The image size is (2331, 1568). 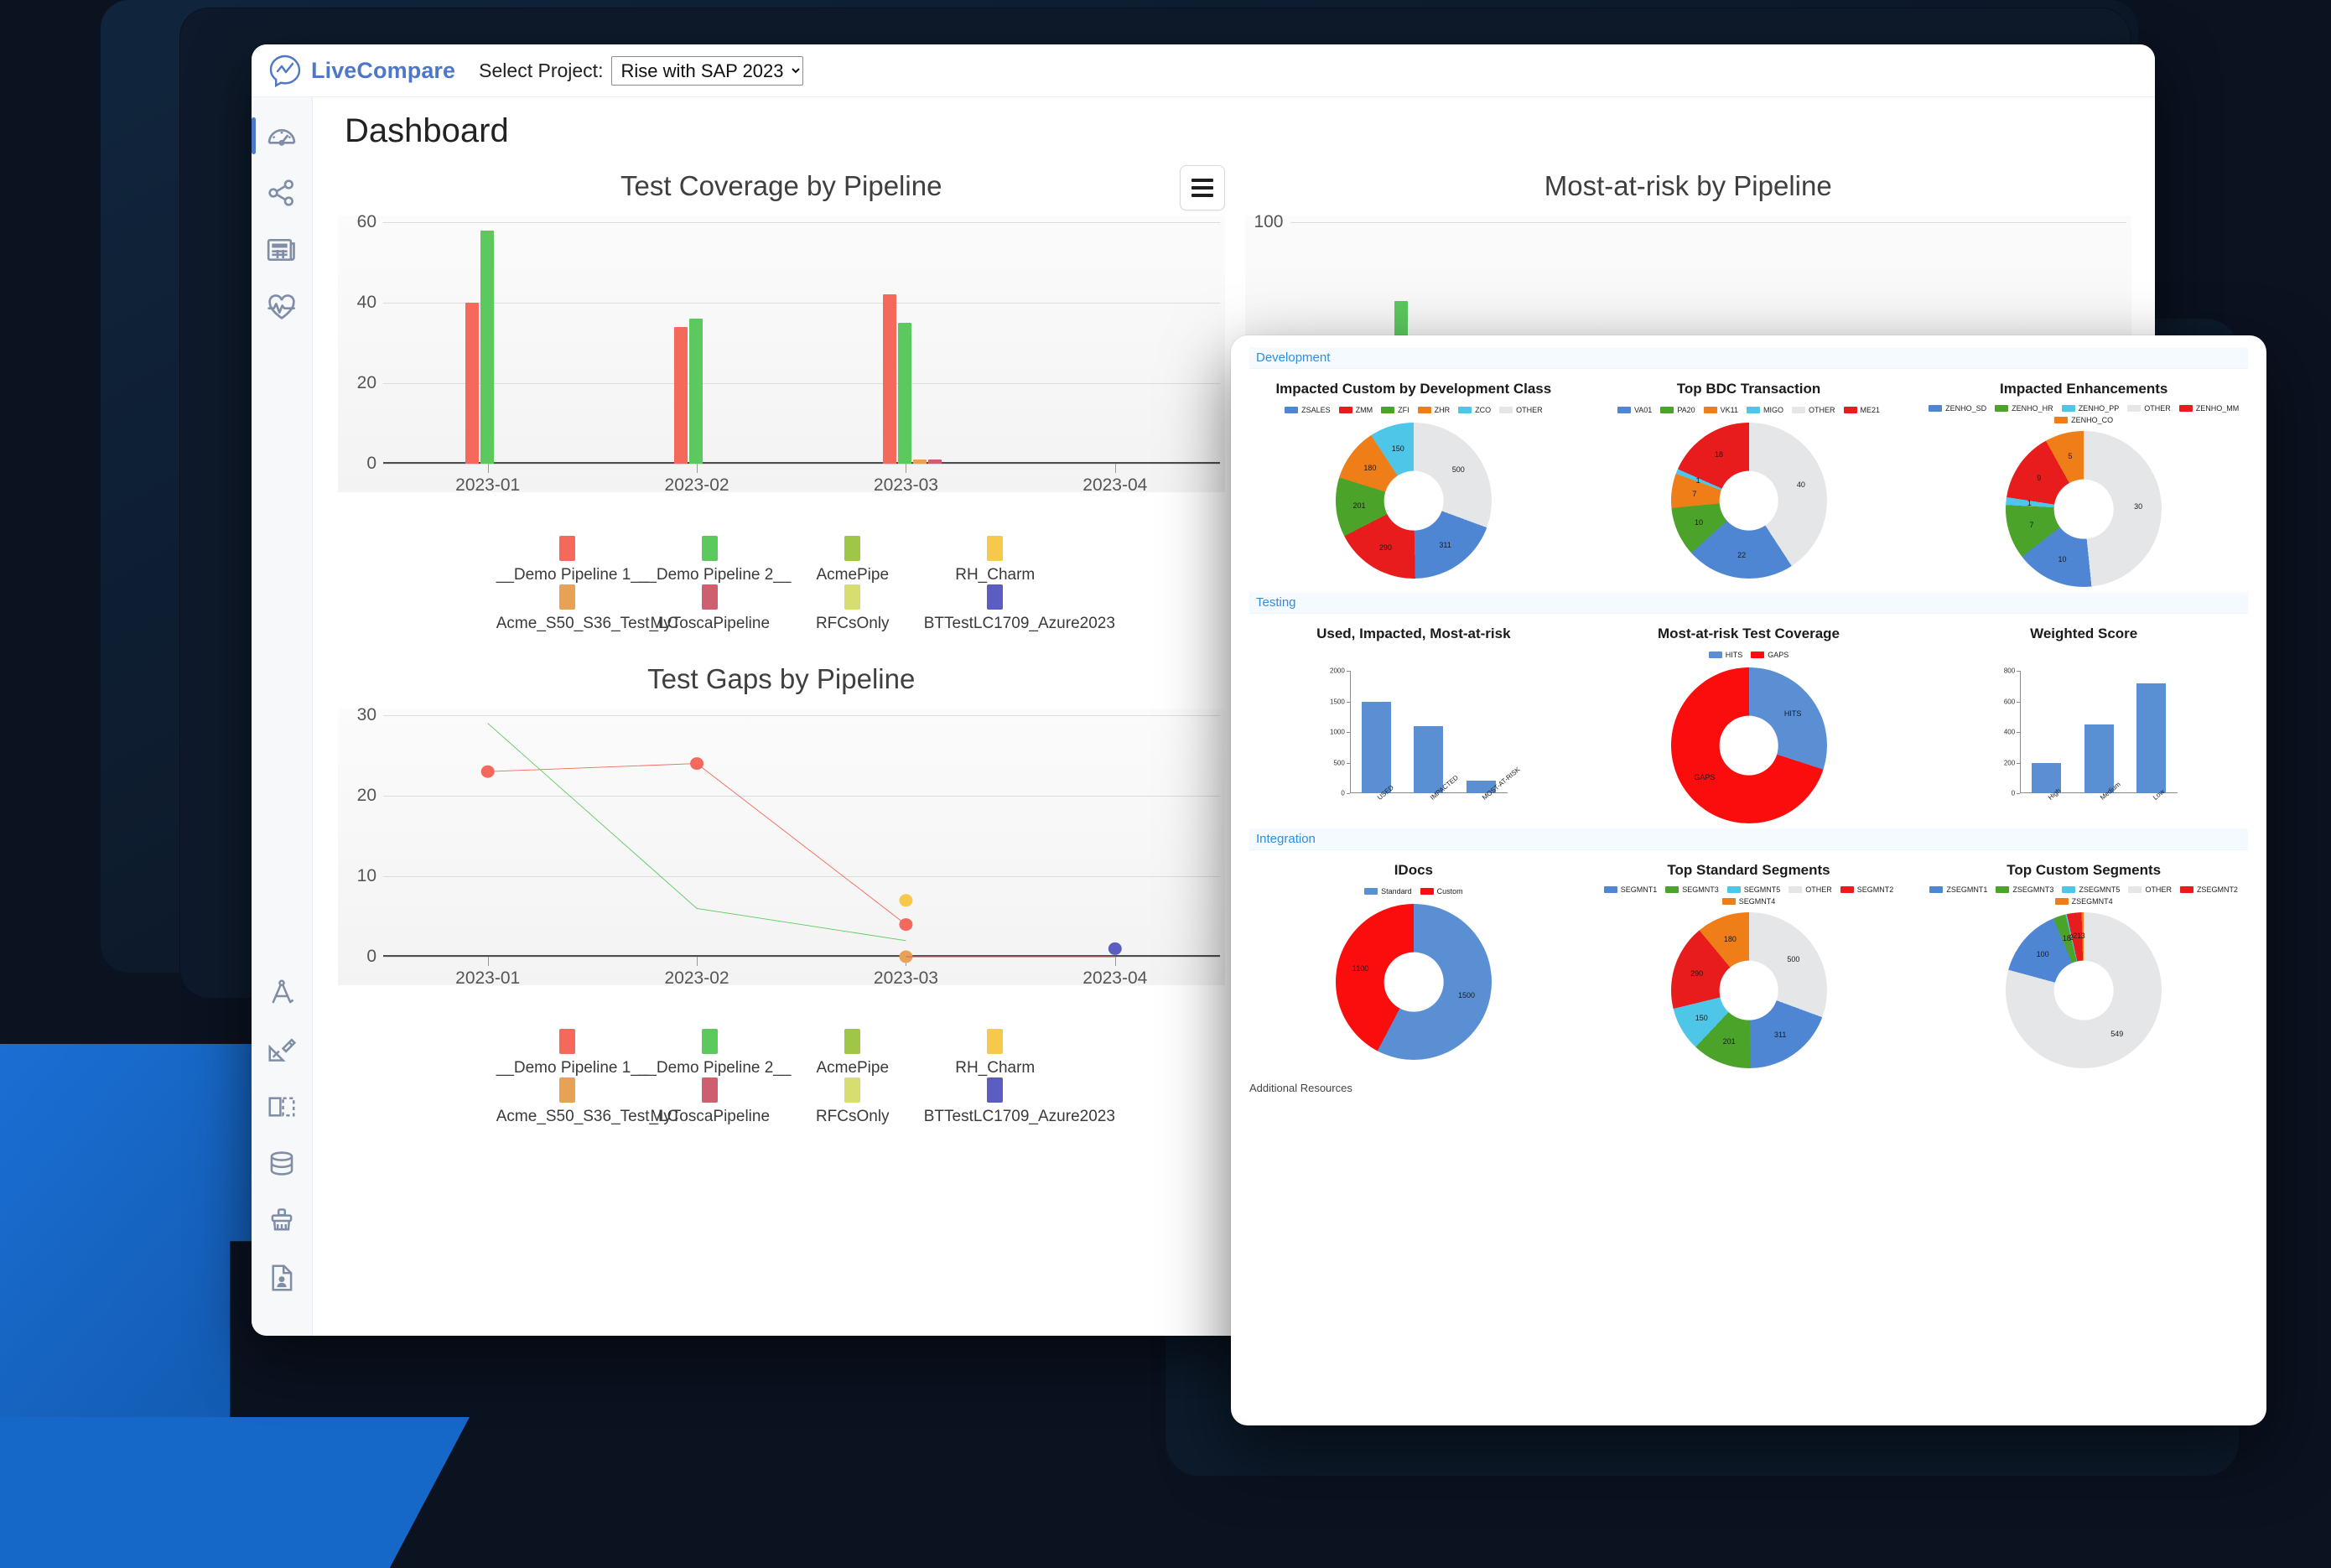 I want to click on legend-item: ZENHO_CO, so click(x=2083, y=420).